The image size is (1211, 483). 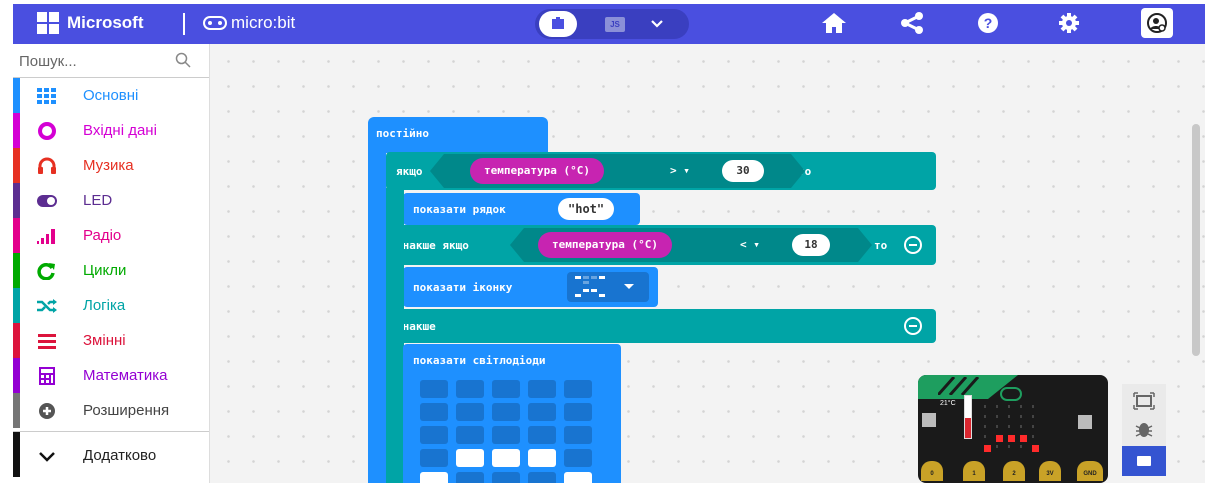 I want to click on puzzle-icon, so click(x=558, y=23).